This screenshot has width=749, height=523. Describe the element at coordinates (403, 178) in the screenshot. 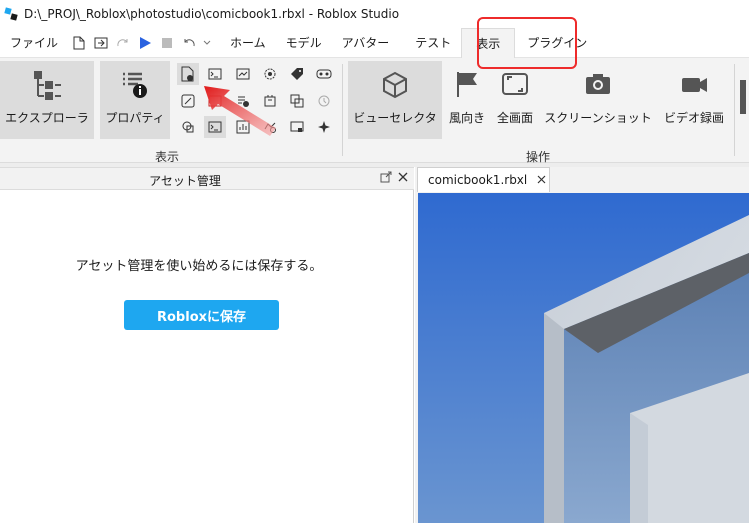

I see `close-icon` at that location.